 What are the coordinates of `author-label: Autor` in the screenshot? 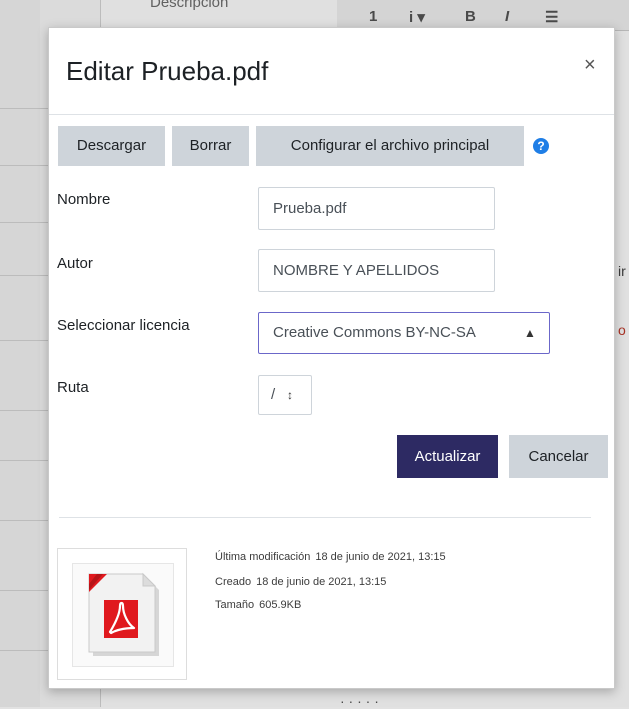 It's located at (75, 263).